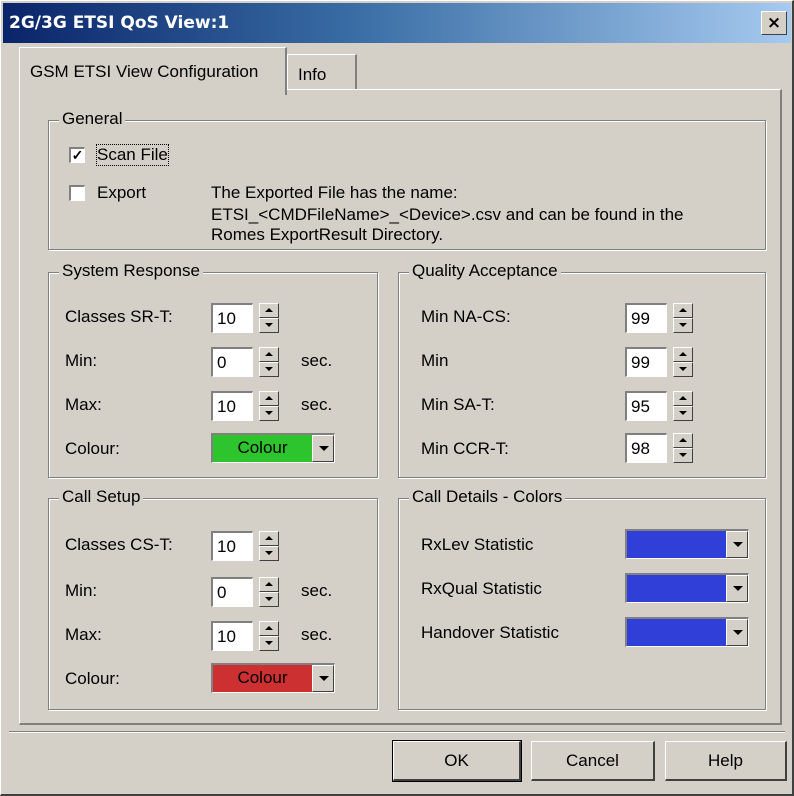  Describe the element at coordinates (312, 74) in the screenshot. I see `tab-label: Info` at that location.